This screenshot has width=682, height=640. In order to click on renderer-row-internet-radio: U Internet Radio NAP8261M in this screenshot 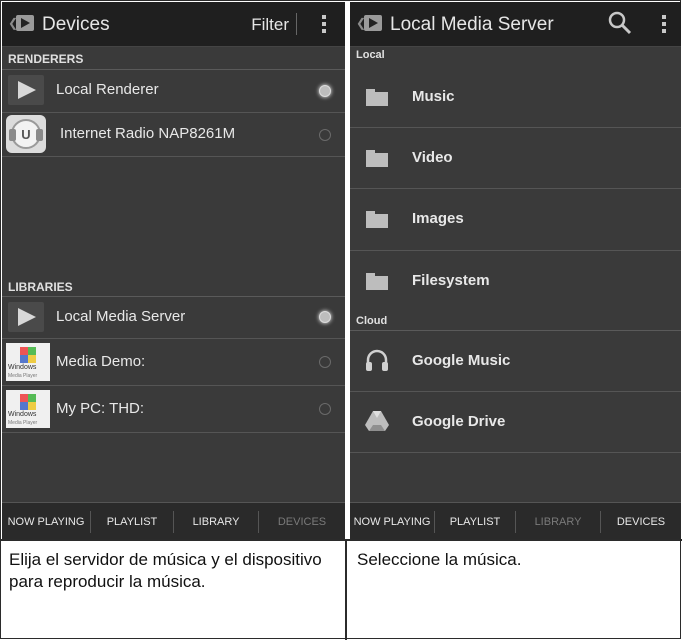, I will do `click(173, 135)`.